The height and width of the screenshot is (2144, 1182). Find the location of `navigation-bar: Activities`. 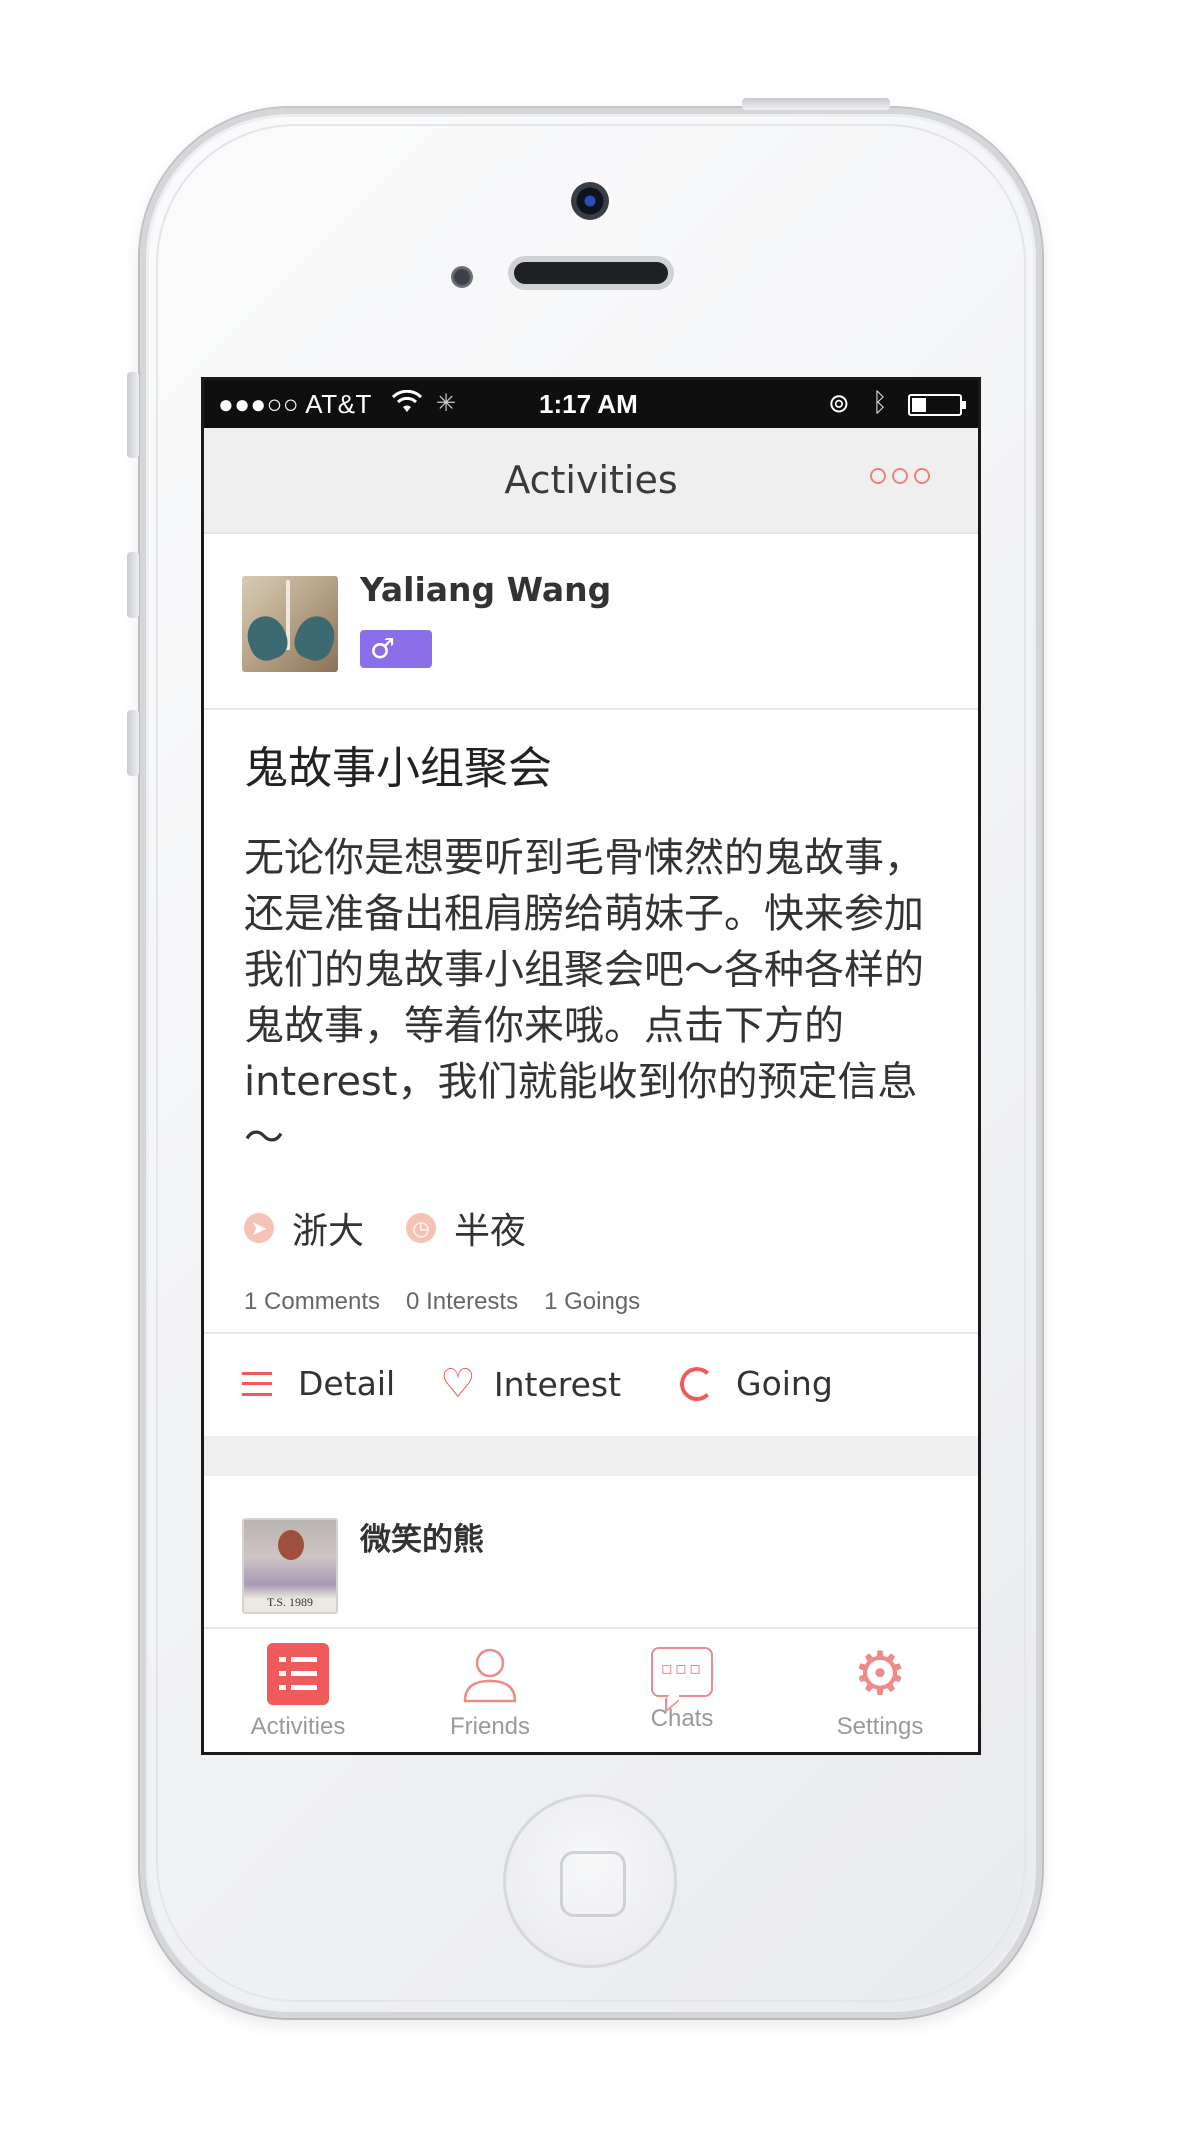

navigation-bar: Activities is located at coordinates (591, 481).